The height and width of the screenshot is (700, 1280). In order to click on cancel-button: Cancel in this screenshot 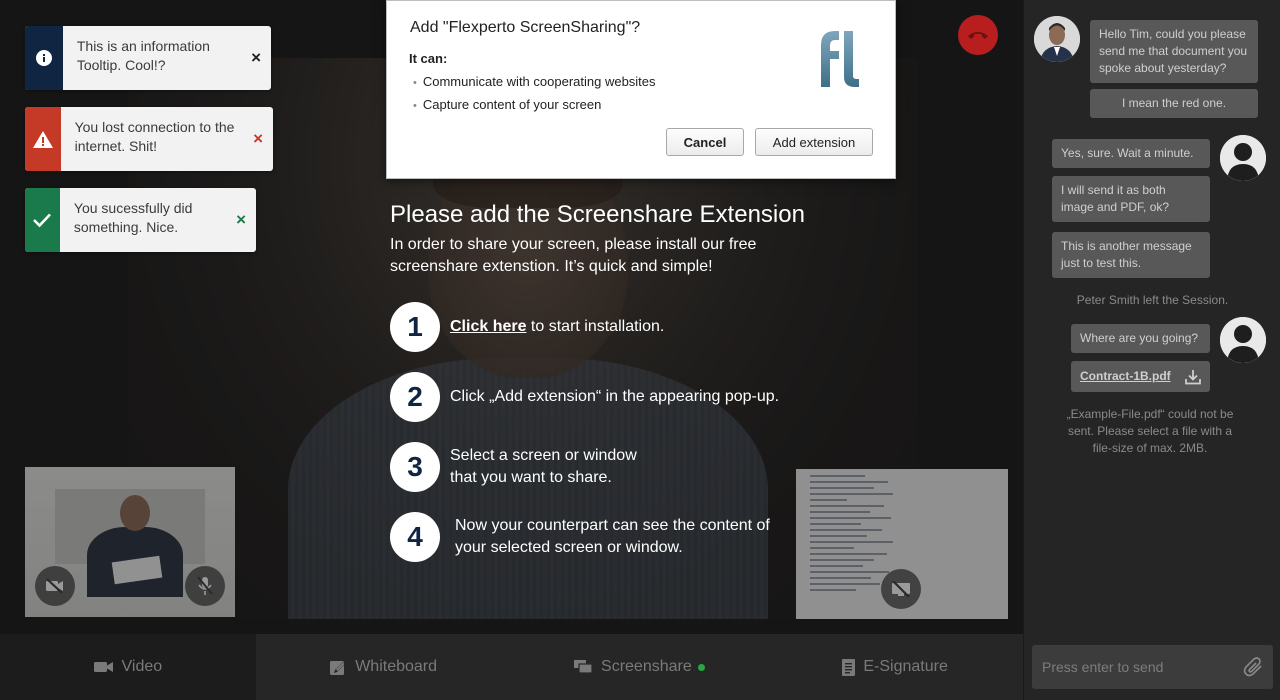, I will do `click(705, 142)`.